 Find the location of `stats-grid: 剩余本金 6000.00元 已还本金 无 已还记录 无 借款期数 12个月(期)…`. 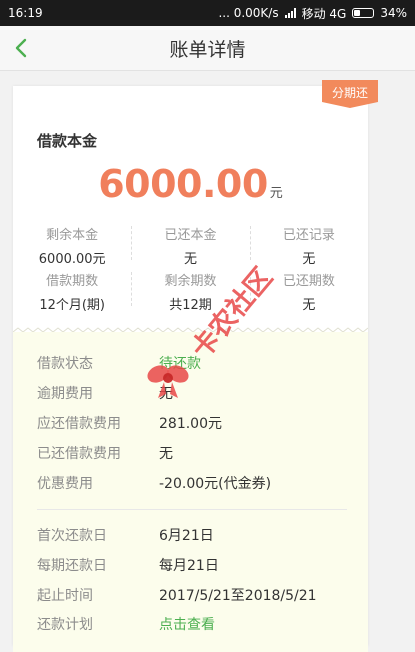

stats-grid: 剩余本金 6000.00元 已还本金 无 已还记录 无 借款期数 12个月(期)… is located at coordinates (190, 268).